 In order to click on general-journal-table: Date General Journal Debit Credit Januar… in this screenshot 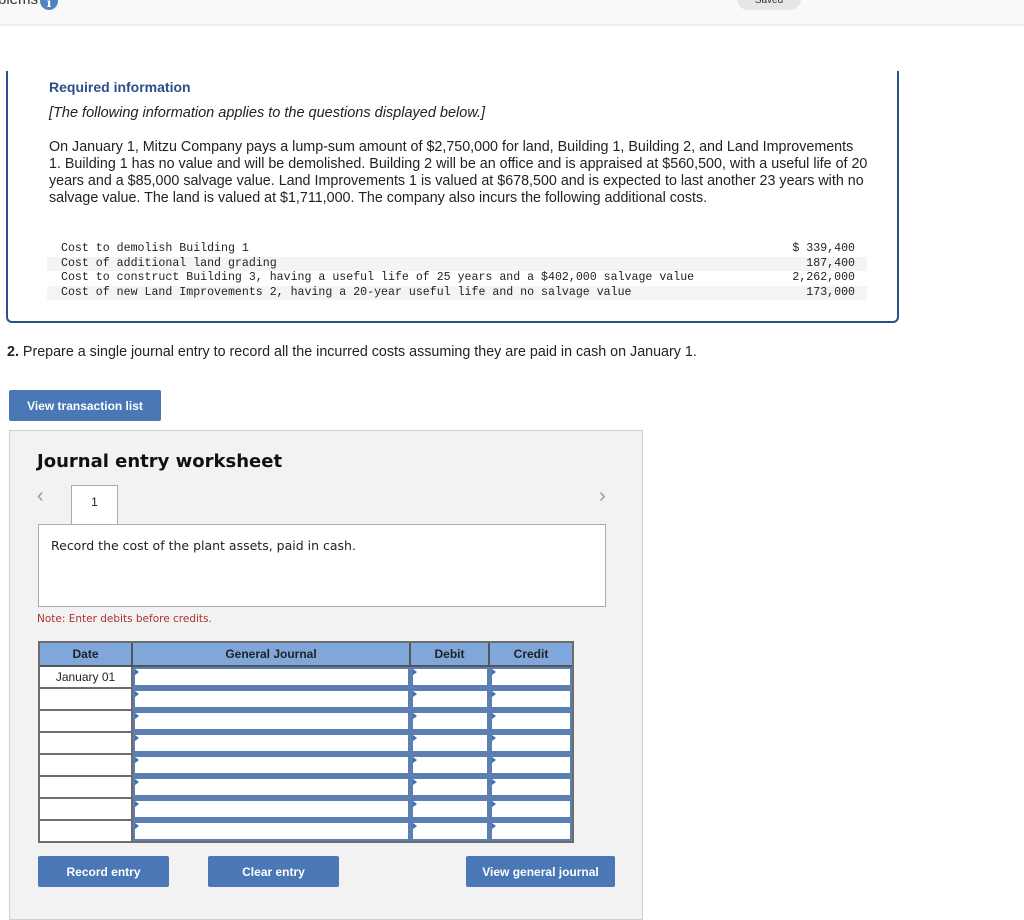, I will do `click(306, 742)`.